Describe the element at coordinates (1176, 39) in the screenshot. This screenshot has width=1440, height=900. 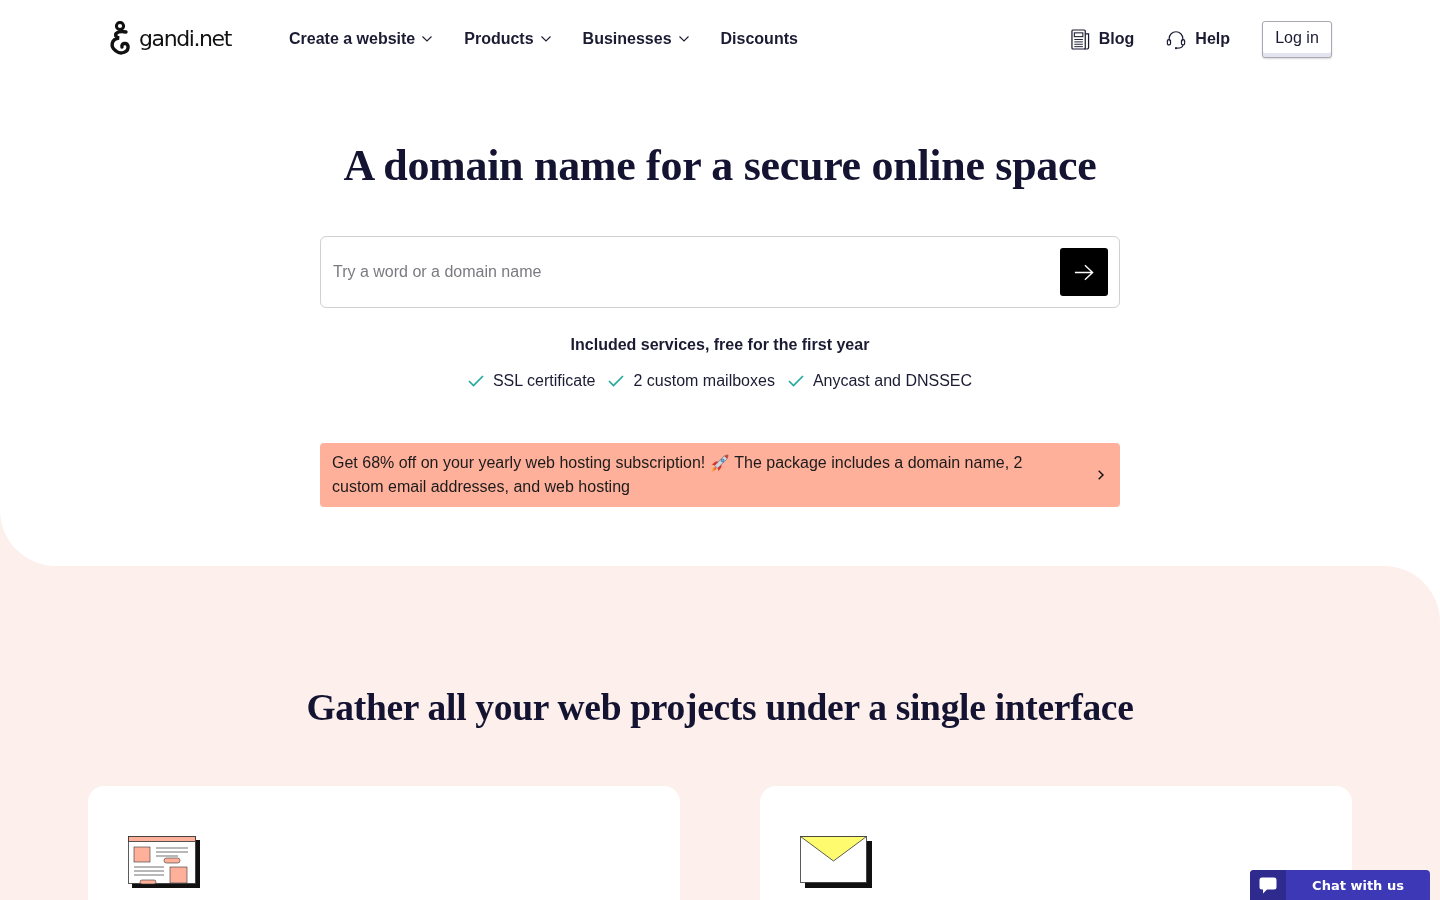
I see `headset-icon` at that location.